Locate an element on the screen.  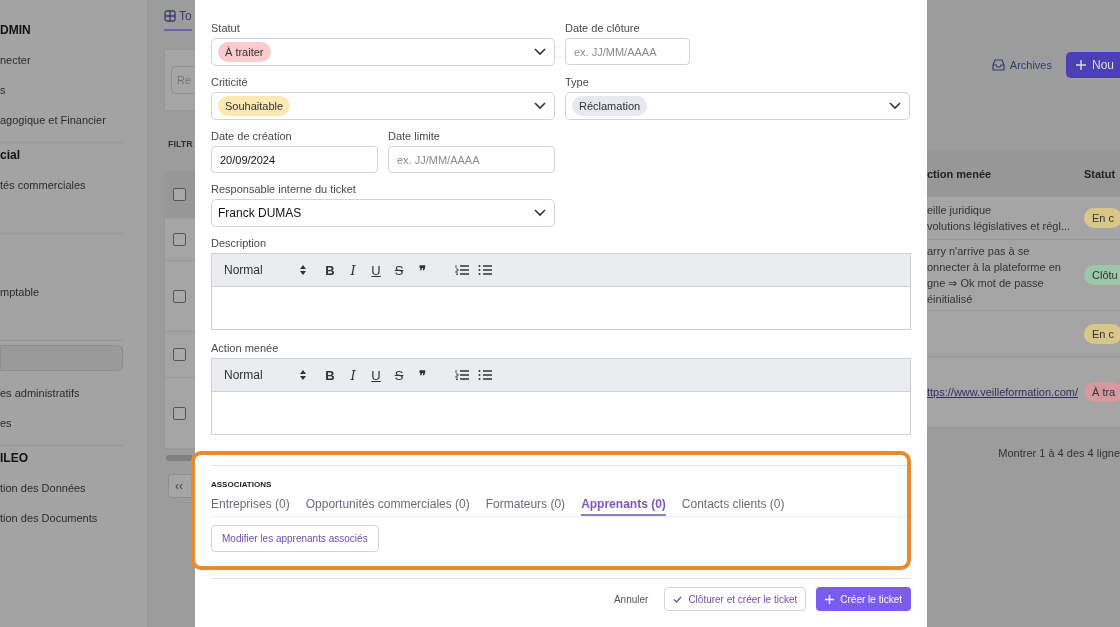
sidebar-item: agogique et Financier is located at coordinates (61, 120).